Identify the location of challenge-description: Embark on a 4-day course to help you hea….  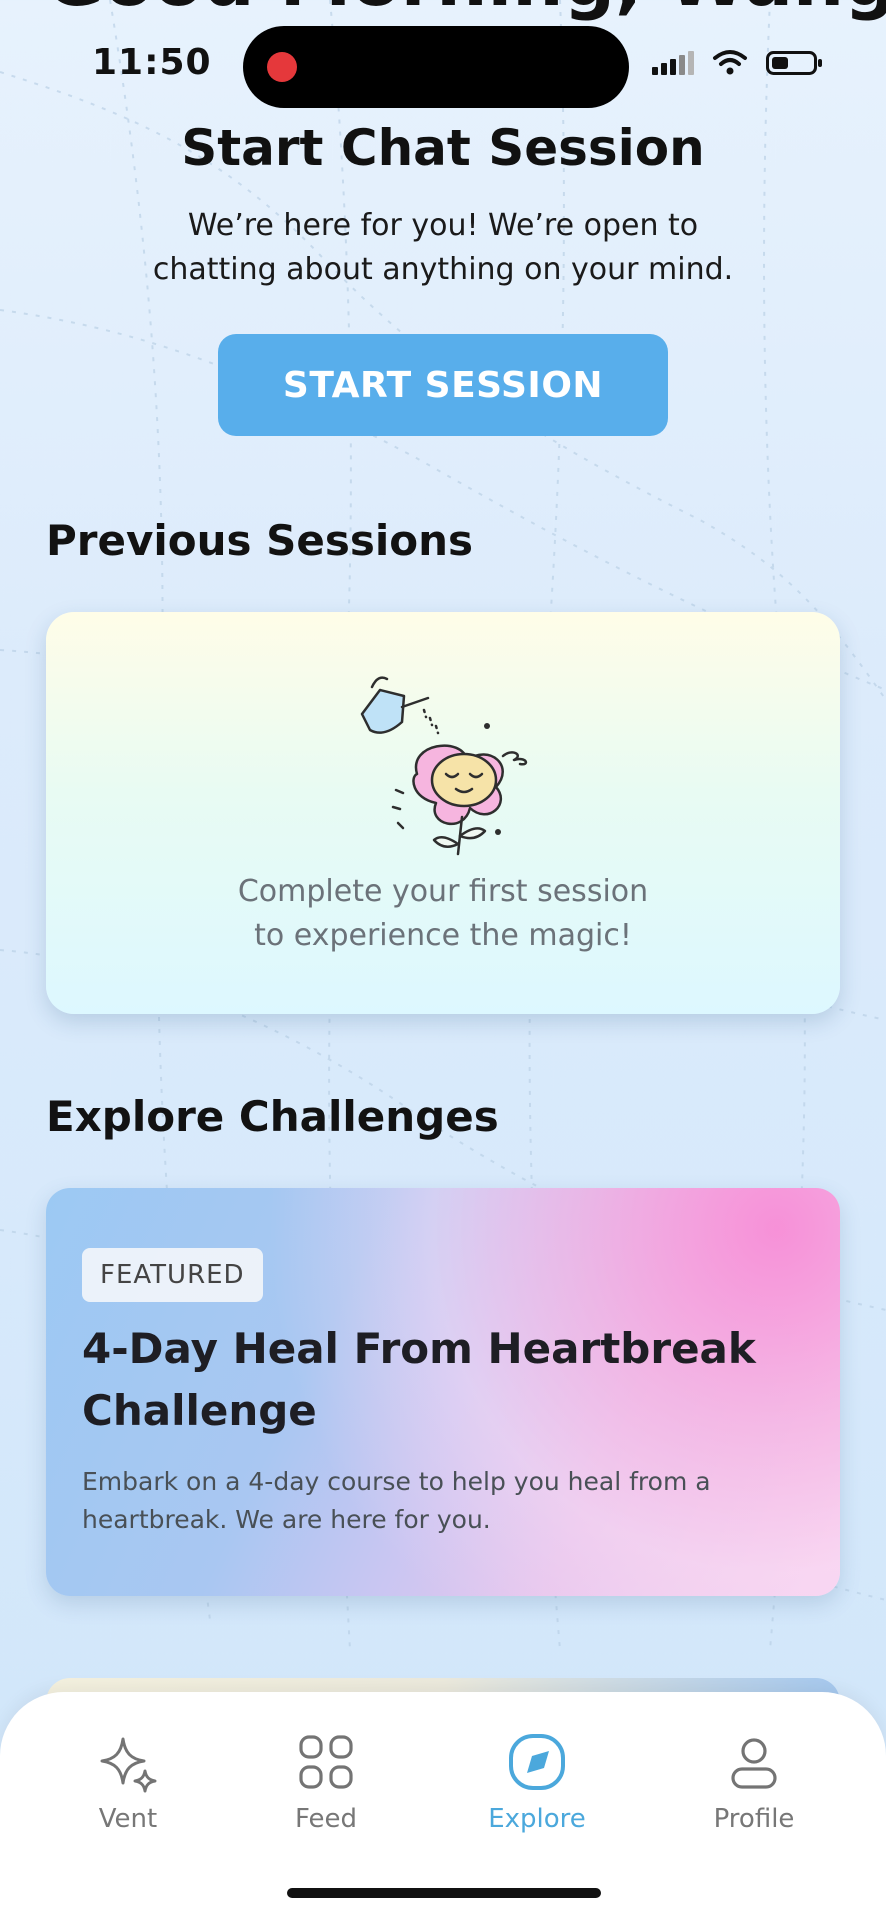
(396, 1500).